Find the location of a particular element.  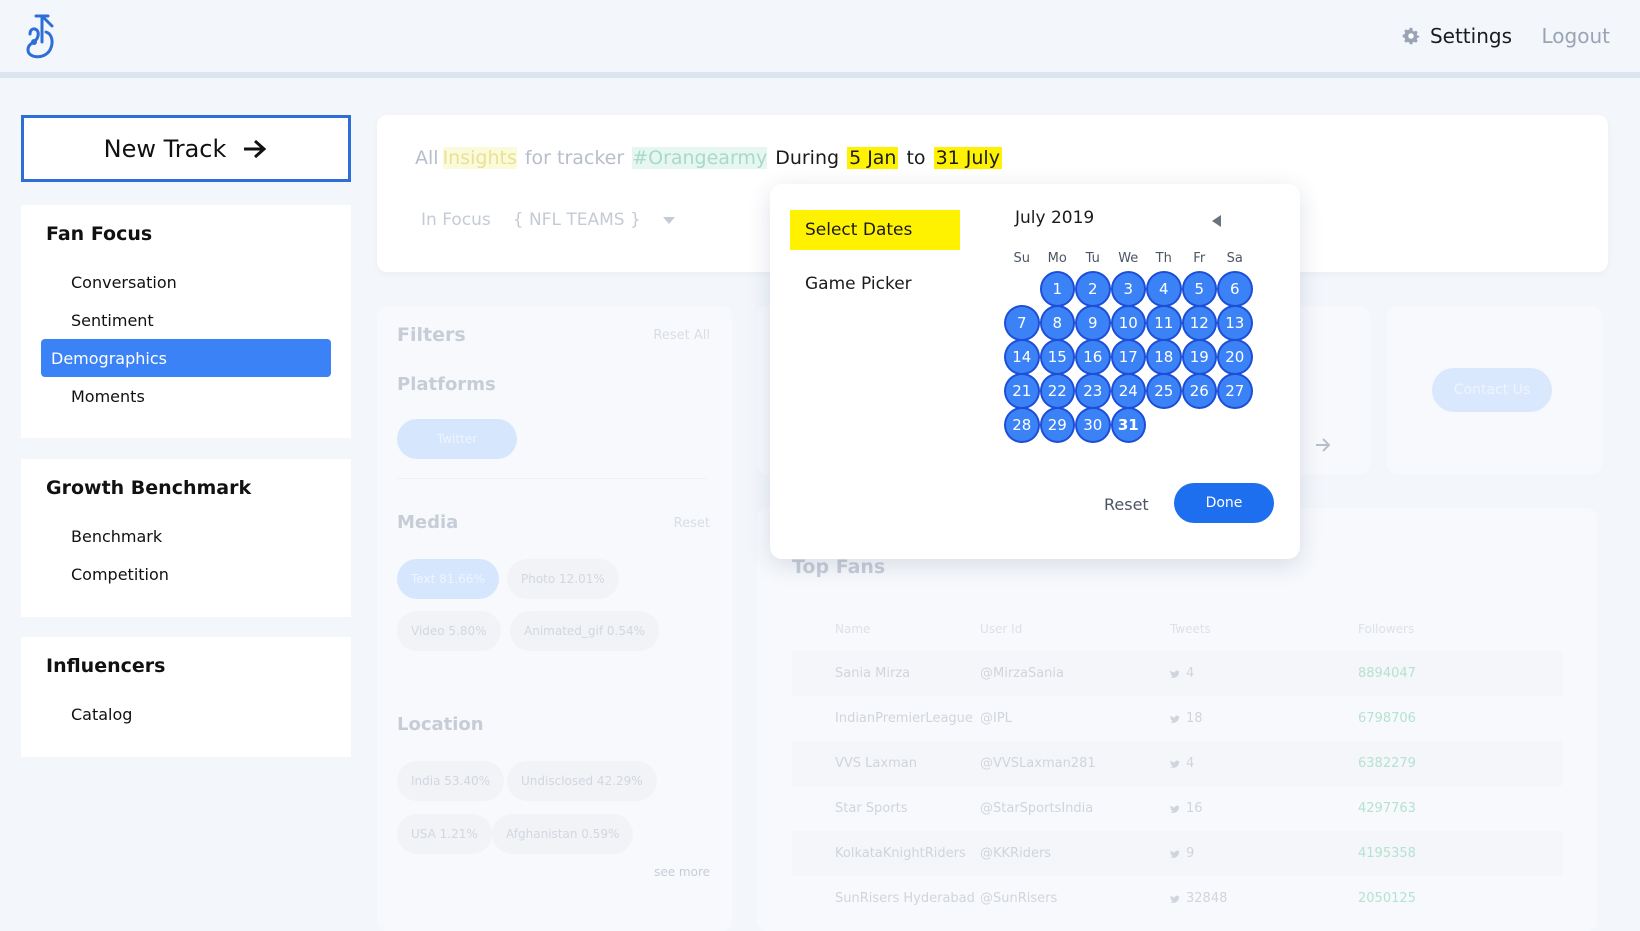

sidebar-item-benchmark: Benchmark is located at coordinates (186, 536).